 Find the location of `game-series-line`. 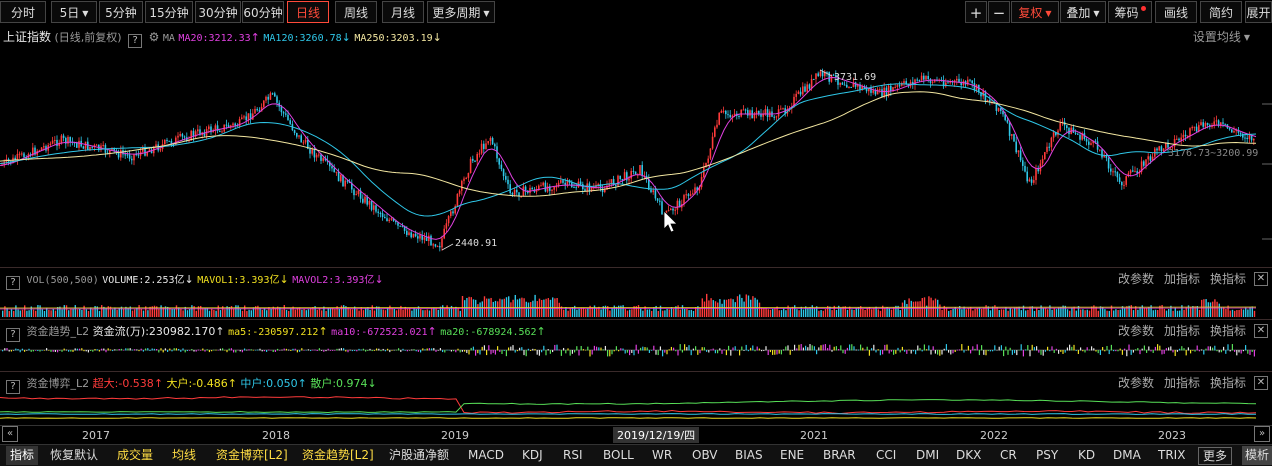

game-series-line is located at coordinates (628, 414).